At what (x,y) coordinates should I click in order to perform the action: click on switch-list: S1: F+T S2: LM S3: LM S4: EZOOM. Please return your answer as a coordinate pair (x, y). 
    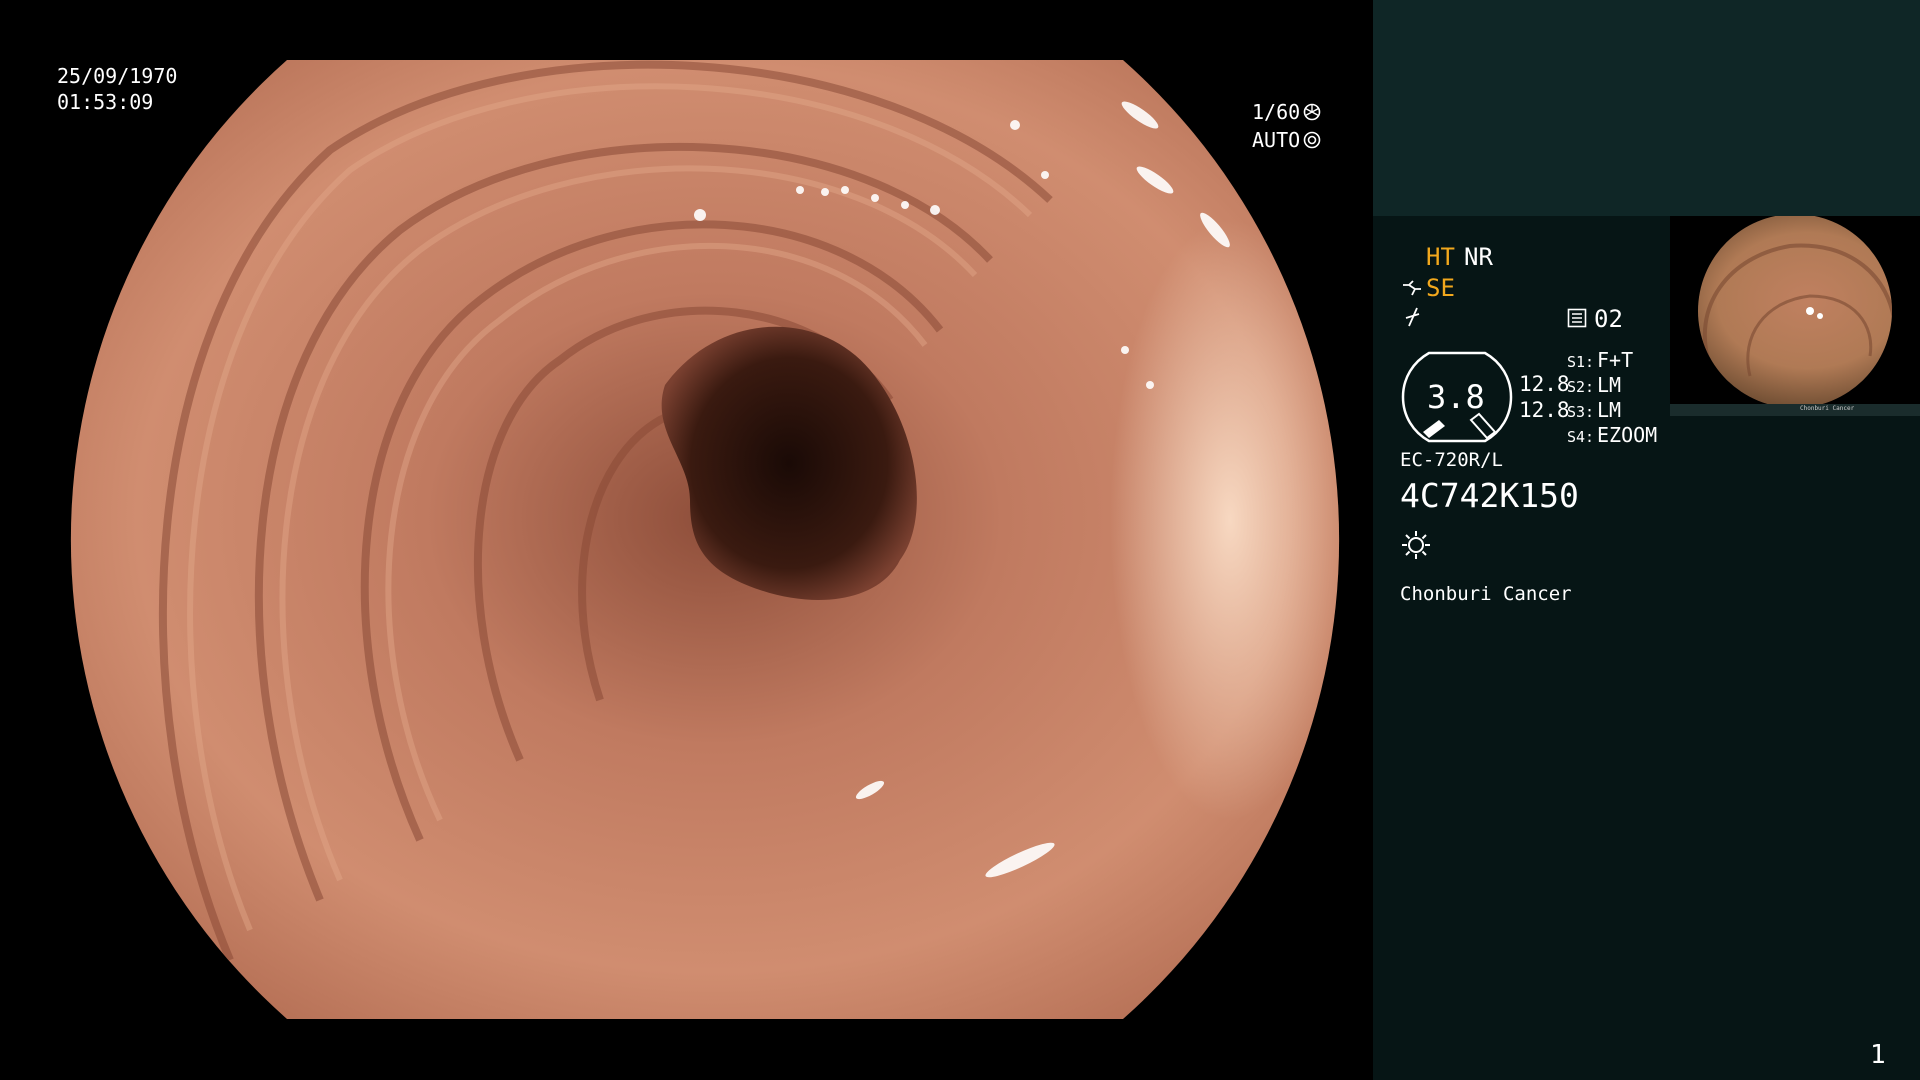
    Looking at the image, I should click on (1612, 398).